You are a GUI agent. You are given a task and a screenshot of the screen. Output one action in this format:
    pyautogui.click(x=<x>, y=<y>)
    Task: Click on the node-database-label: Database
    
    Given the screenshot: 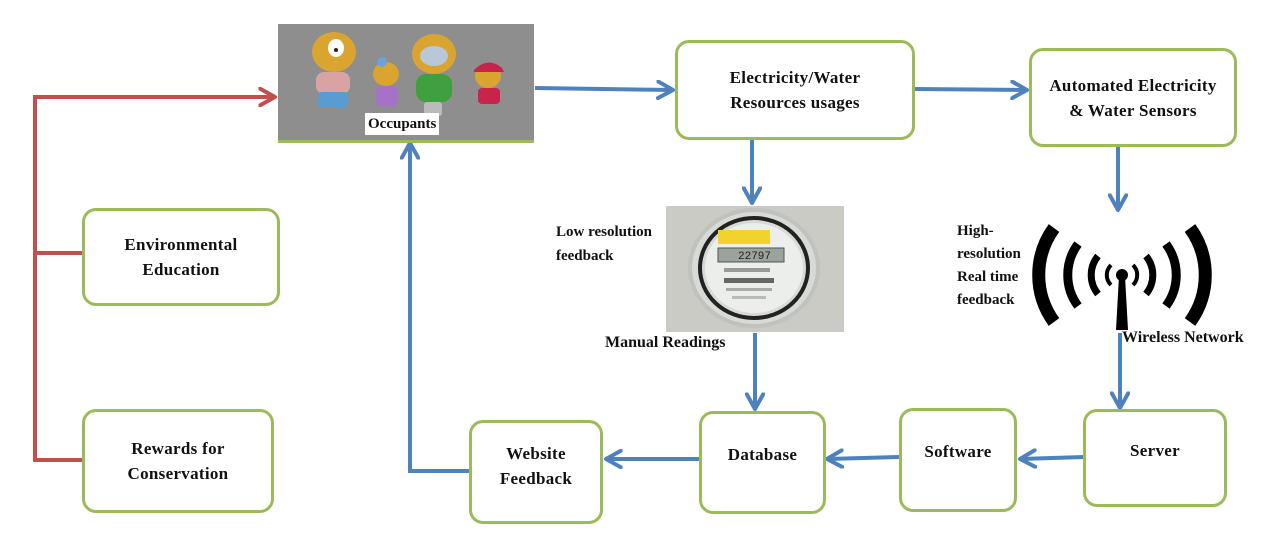 What is the action you would take?
    pyautogui.click(x=762, y=454)
    